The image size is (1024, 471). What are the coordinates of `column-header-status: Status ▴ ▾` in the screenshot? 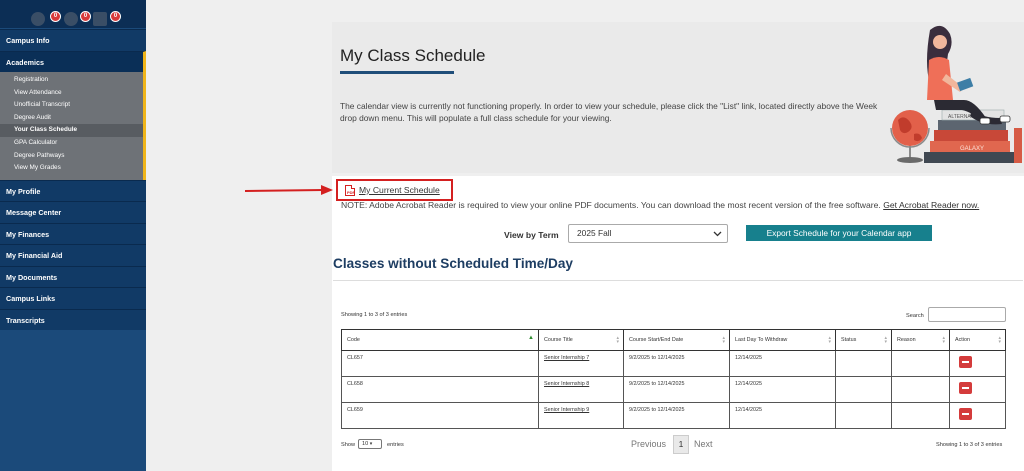 It's located at (863, 340).